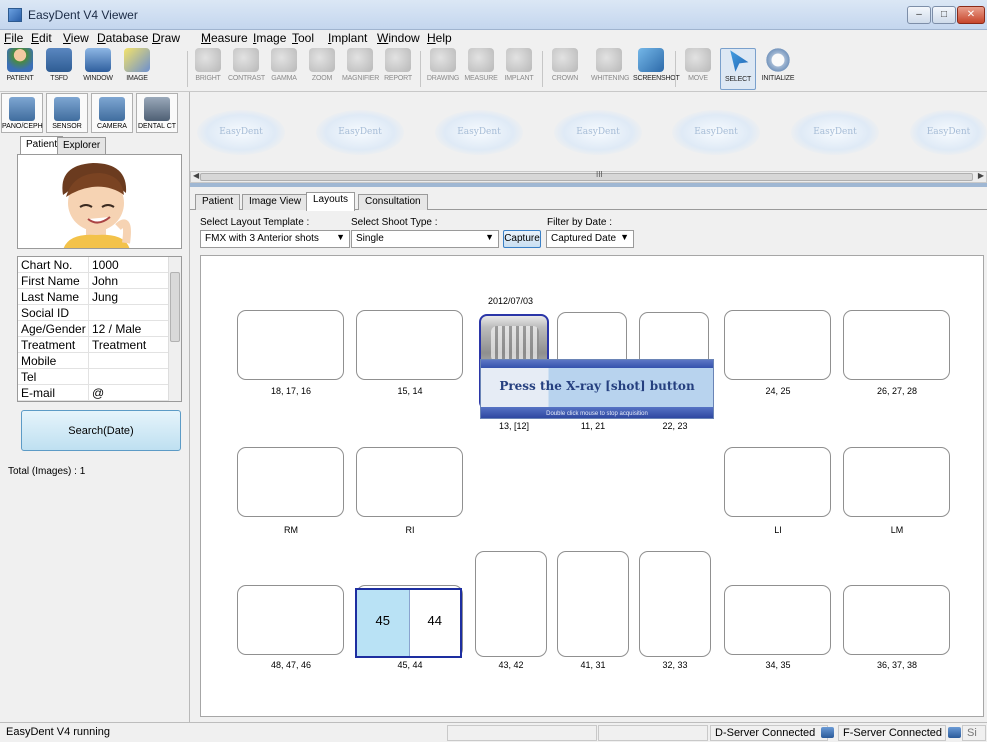  Describe the element at coordinates (580, 222) in the screenshot. I see `filter-date-label: Filter by Date :` at that location.